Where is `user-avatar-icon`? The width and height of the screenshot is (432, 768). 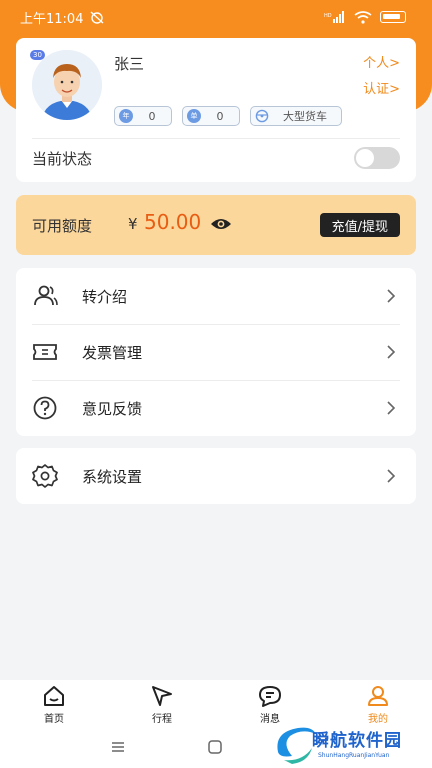 user-avatar-icon is located at coordinates (67, 85).